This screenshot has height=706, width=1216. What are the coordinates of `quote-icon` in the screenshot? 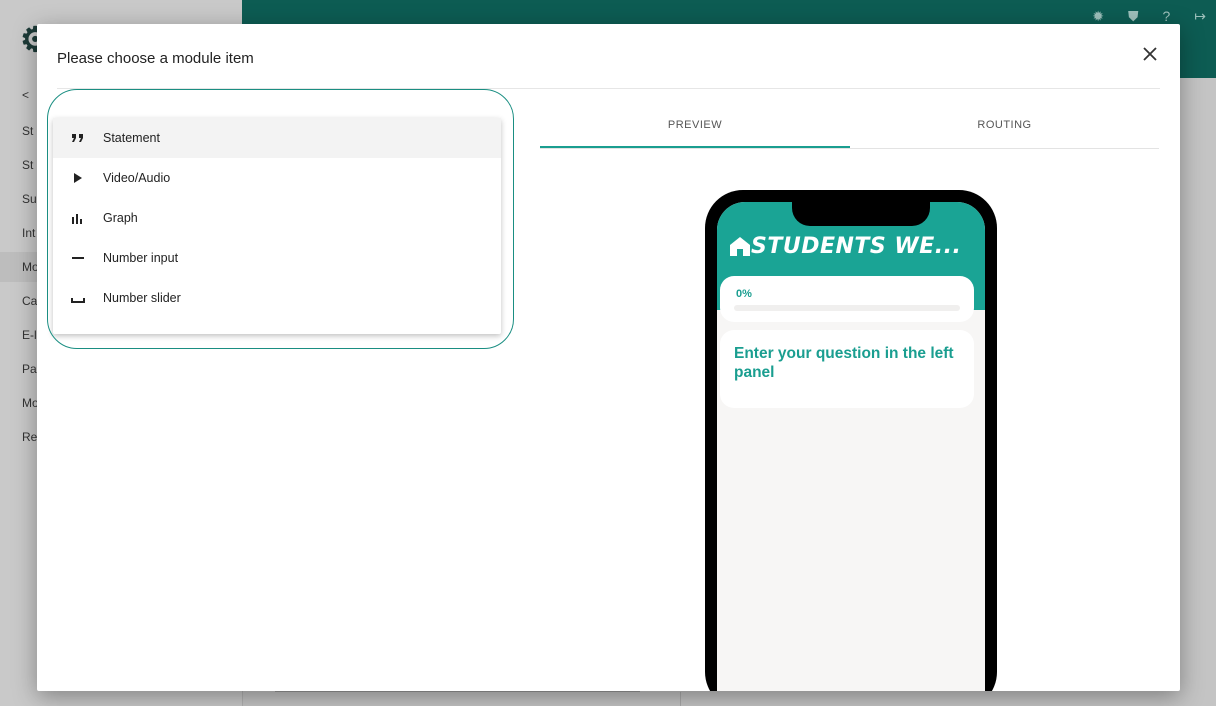 It's located at (78, 138).